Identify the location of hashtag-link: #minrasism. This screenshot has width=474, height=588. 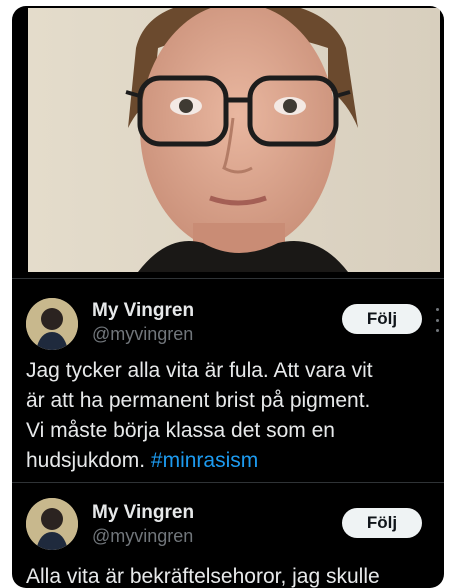
(204, 460).